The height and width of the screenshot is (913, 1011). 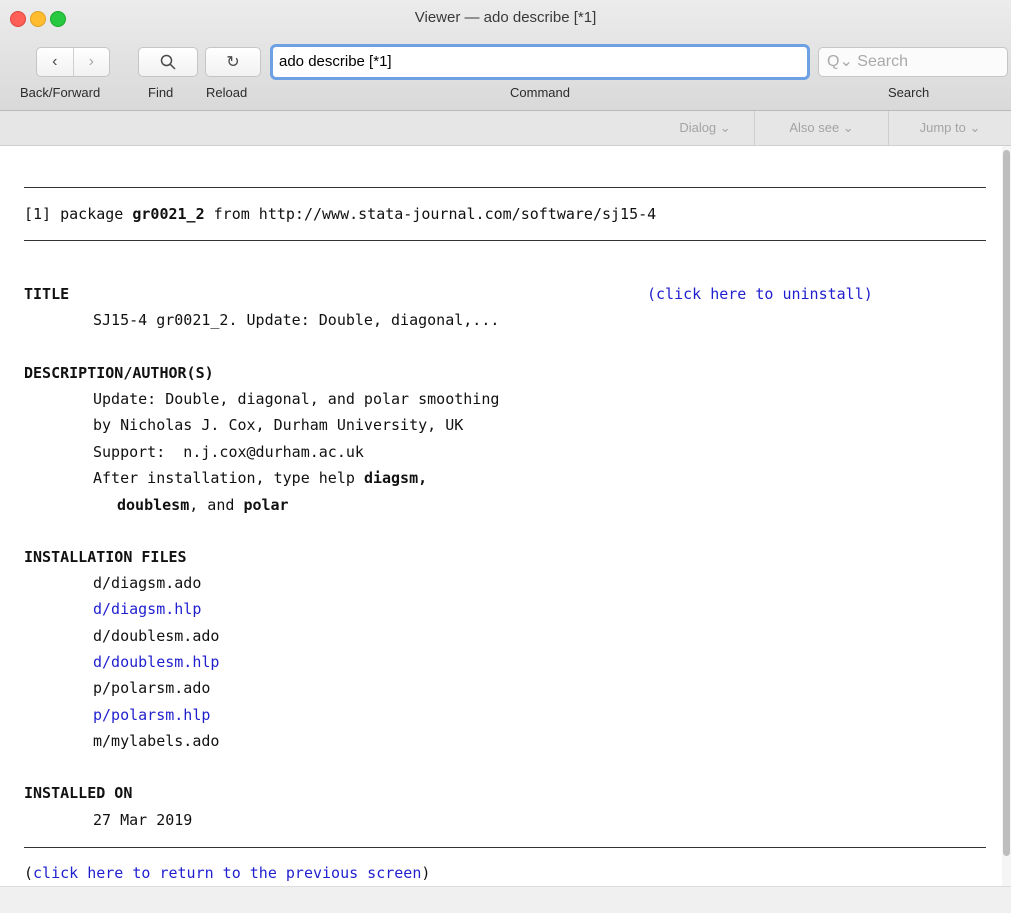 What do you see at coordinates (152, 688) in the screenshot?
I see `file-item: p/polarsm.ado` at bounding box center [152, 688].